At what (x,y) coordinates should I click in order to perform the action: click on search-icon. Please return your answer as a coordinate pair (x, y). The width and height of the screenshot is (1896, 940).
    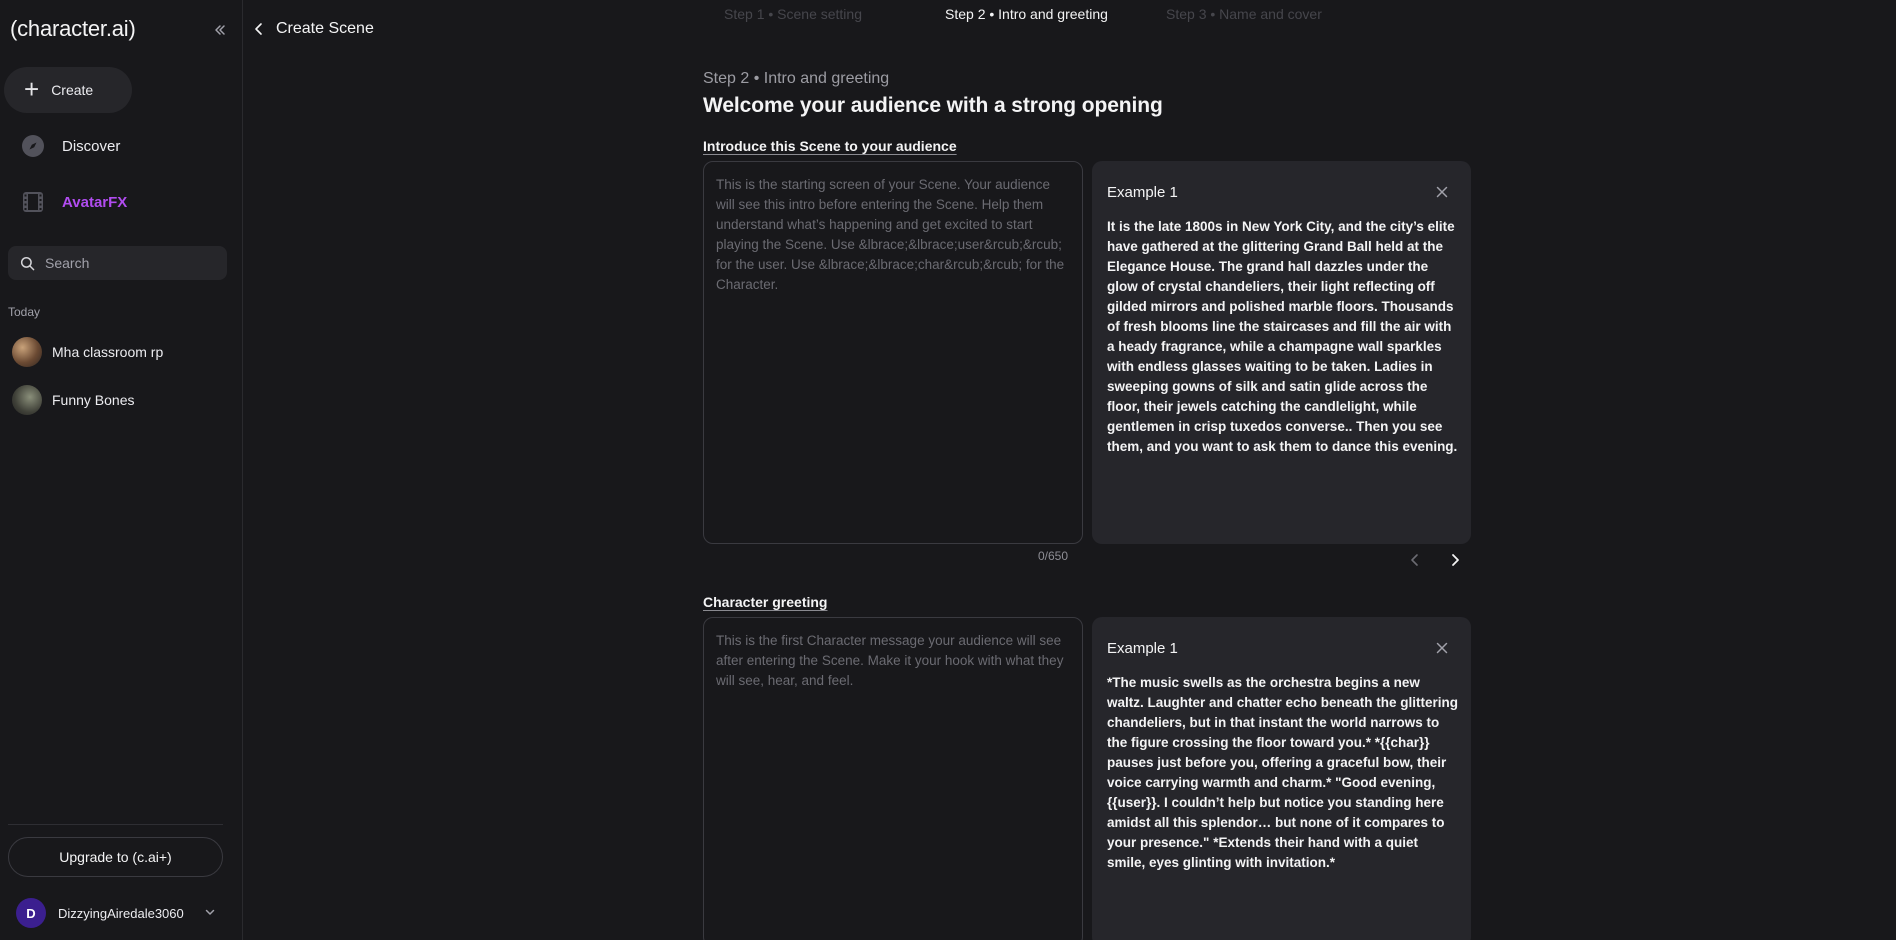
    Looking at the image, I should click on (27, 263).